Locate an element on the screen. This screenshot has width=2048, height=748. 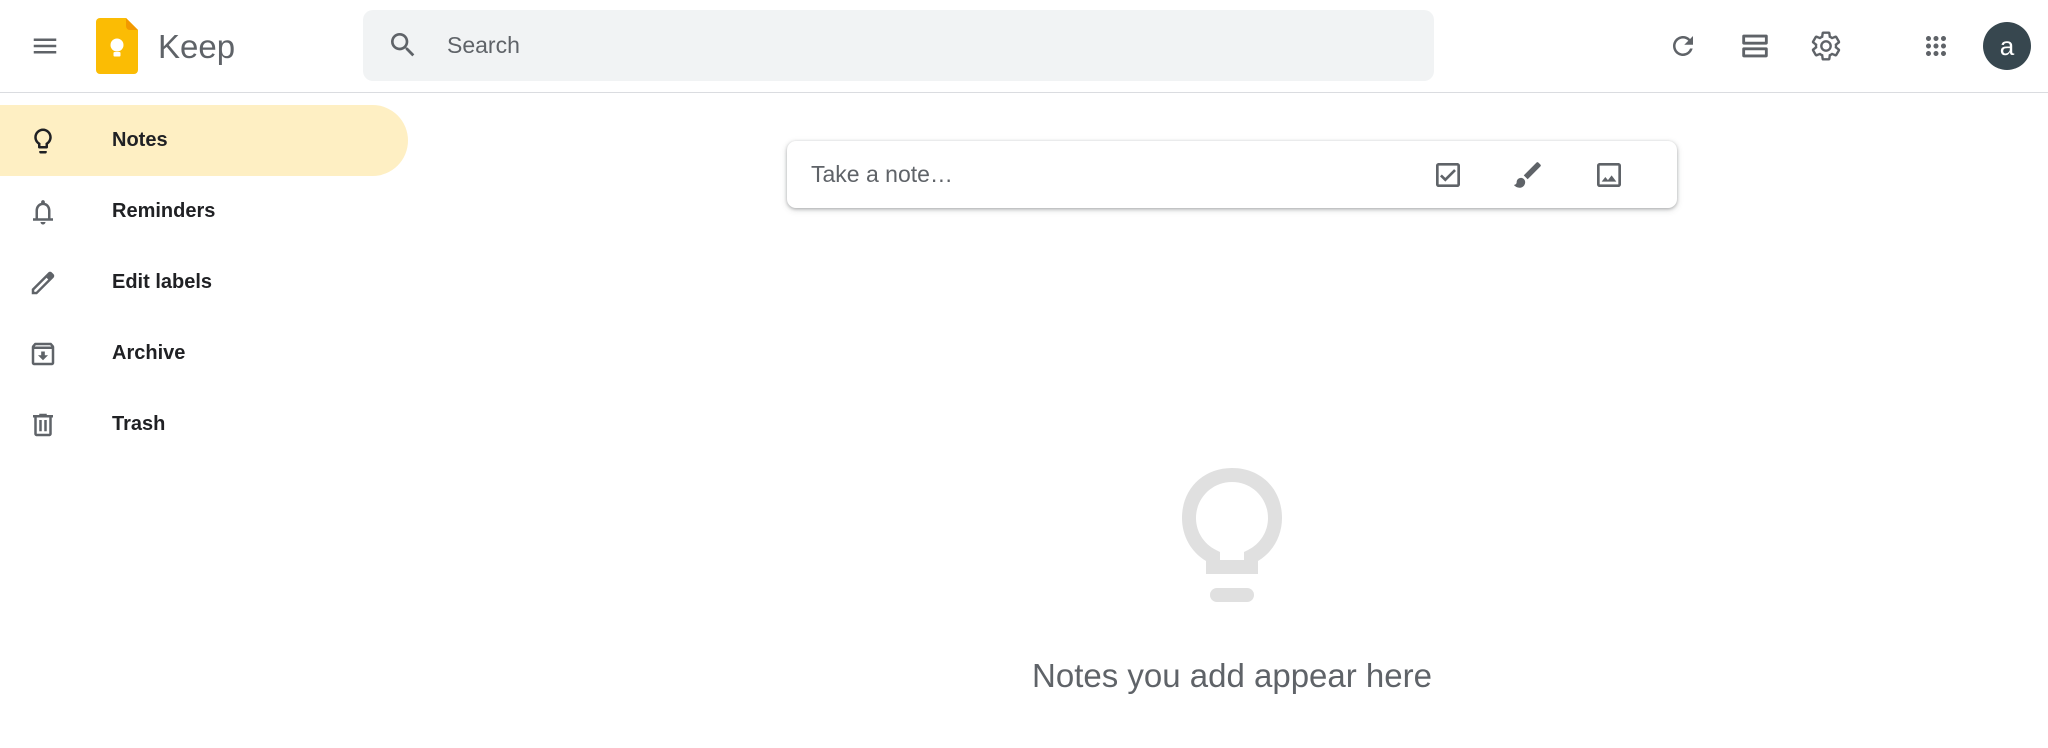
search-input is located at coordinates (927, 45).